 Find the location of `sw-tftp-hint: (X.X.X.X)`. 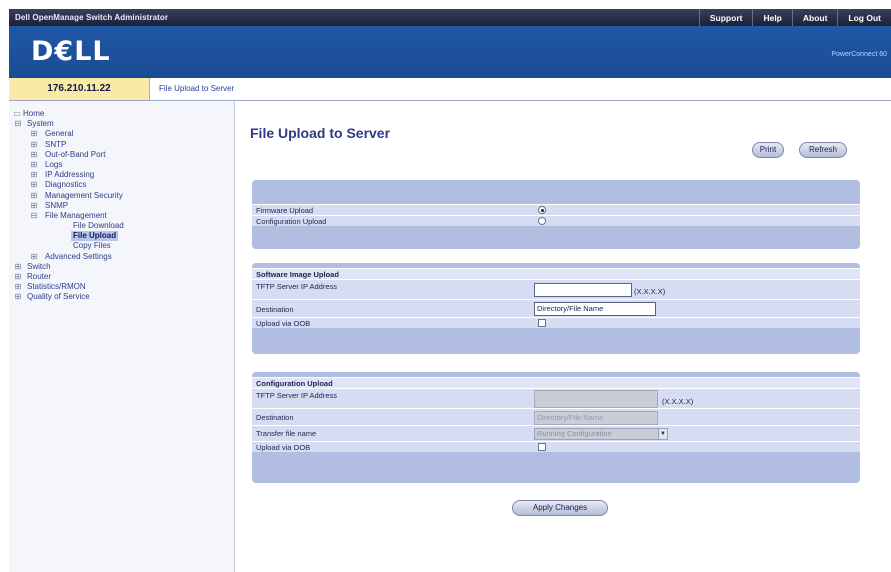

sw-tftp-hint: (X.X.X.X) is located at coordinates (650, 291).